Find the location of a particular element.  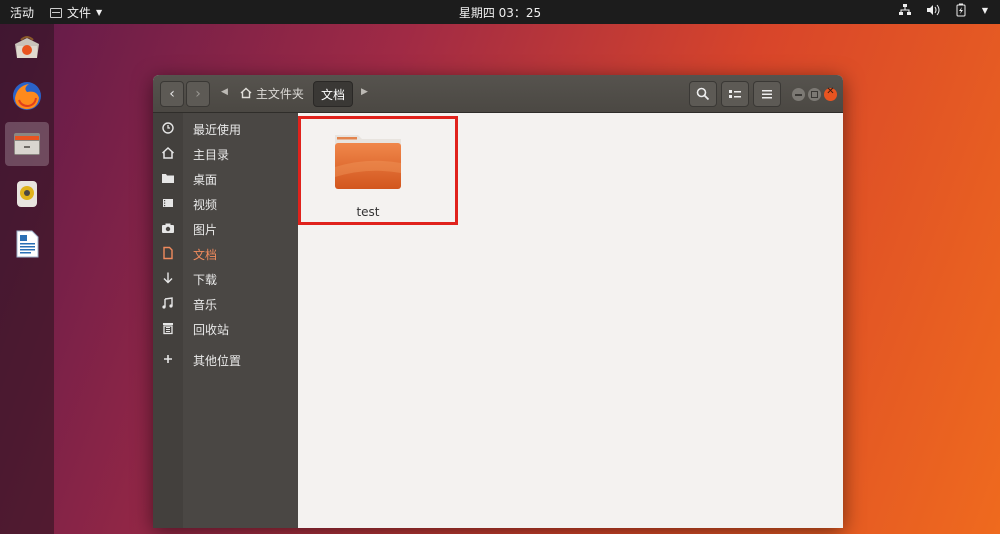

top-bar: 活动 文件 ▼ 星期四 03：25 ▼ is located at coordinates (500, 12).